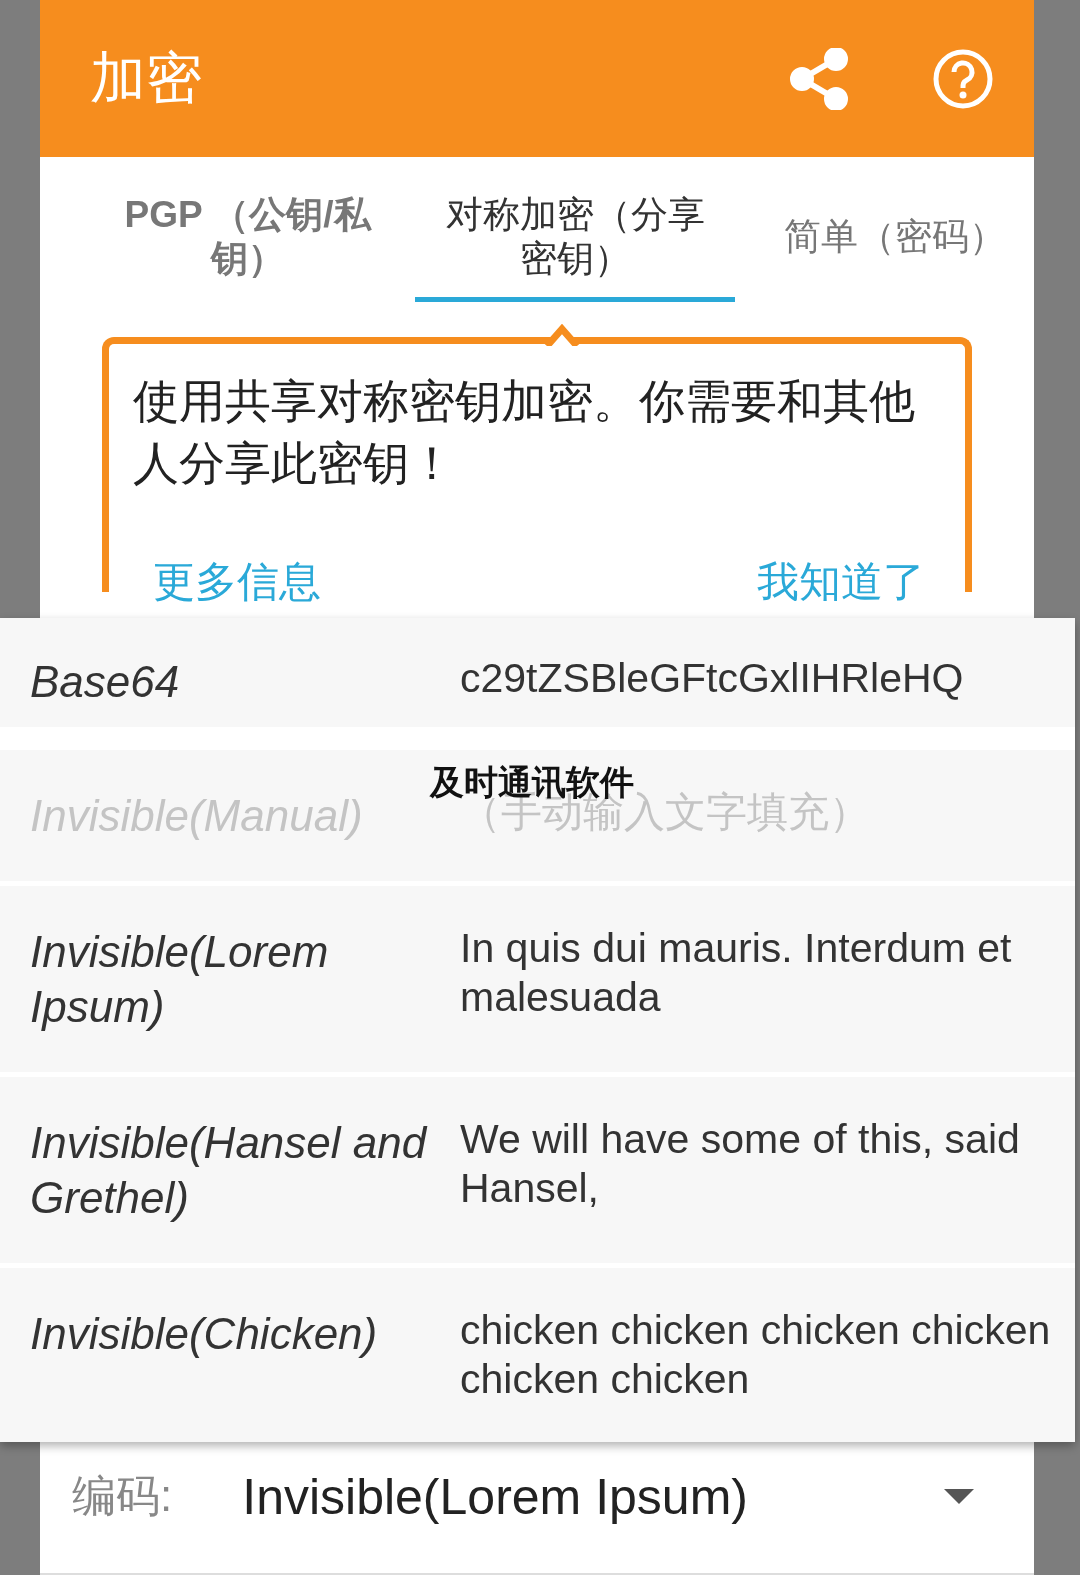 Image resolution: width=1080 pixels, height=1575 pixels. I want to click on encoding-label: 编码:, so click(122, 1496).